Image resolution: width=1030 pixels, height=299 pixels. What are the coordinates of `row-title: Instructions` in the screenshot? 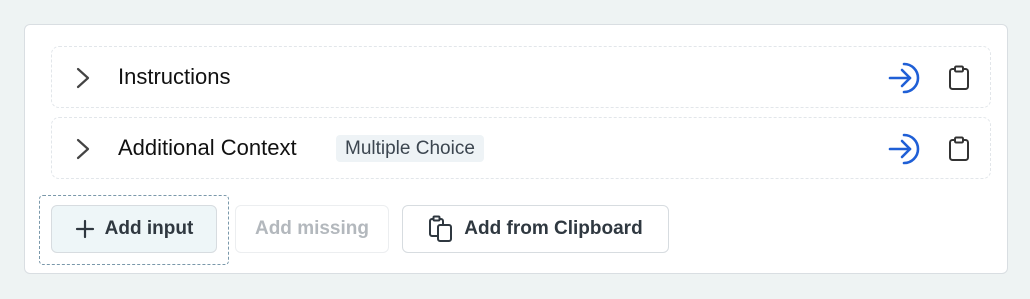 It's located at (174, 76).